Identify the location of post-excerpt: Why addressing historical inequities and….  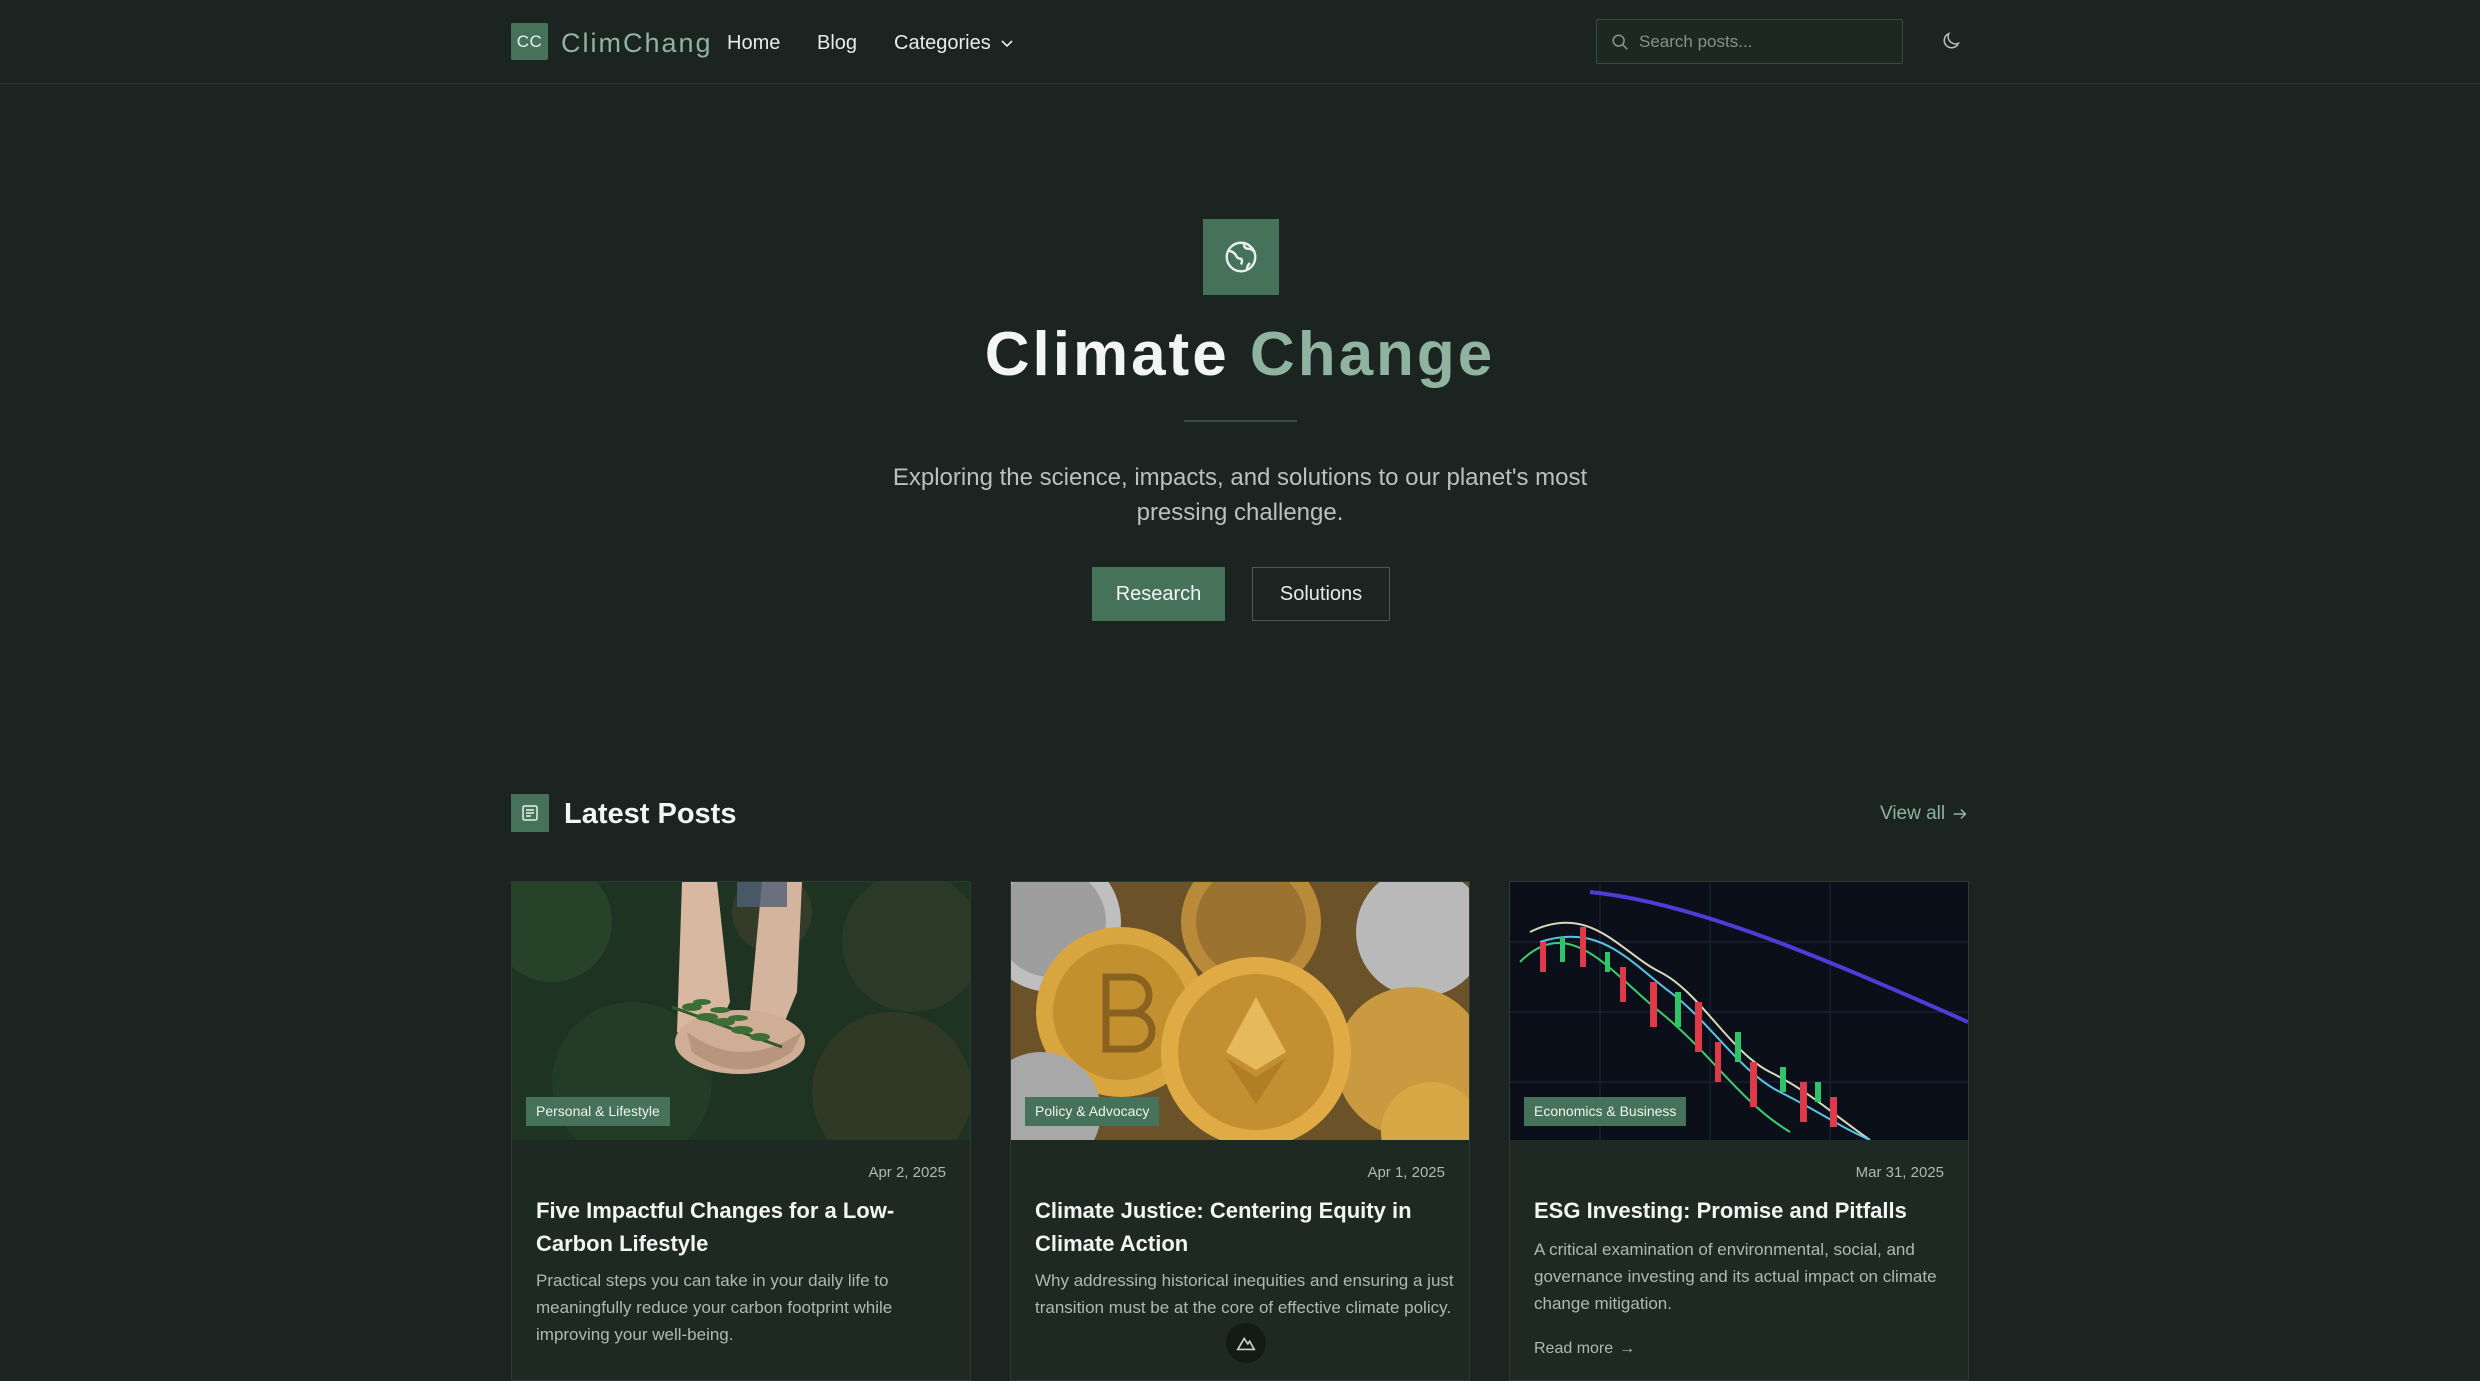
(1244, 1294).